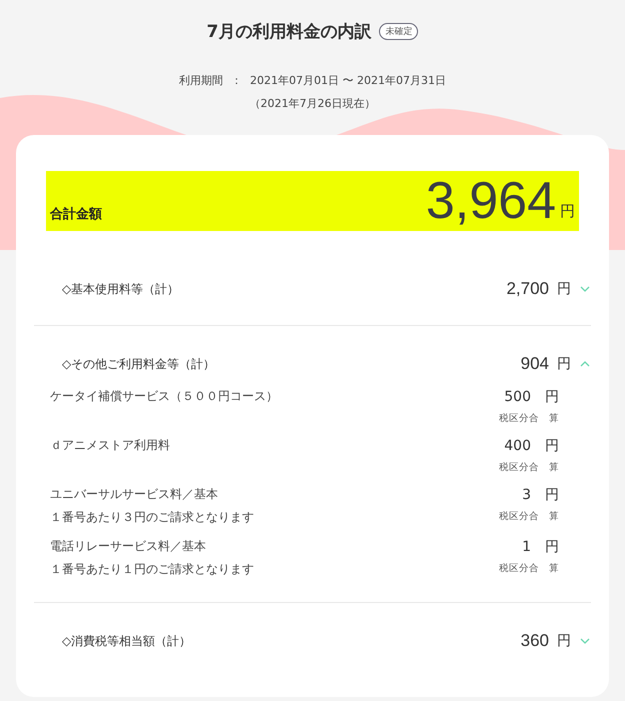  What do you see at coordinates (313, 103) in the screenshot?
I see `as-of-date: （2021年7月26日現在）` at bounding box center [313, 103].